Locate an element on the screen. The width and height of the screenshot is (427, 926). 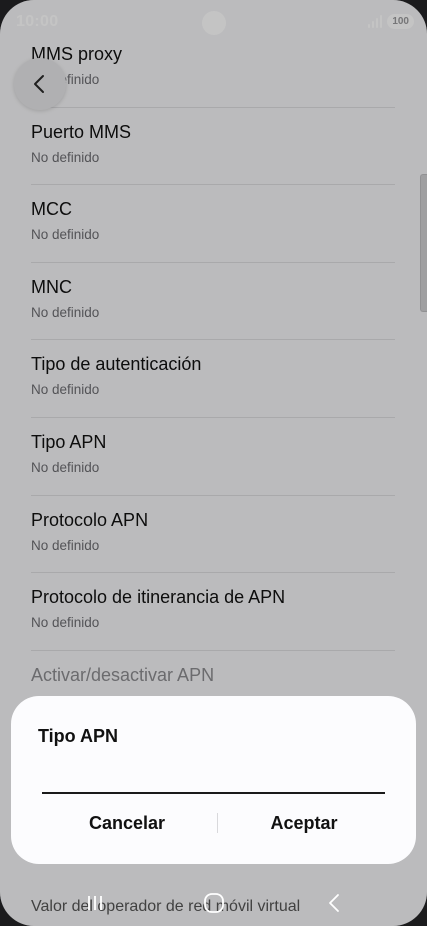
navigation-bar is located at coordinates (213, 905).